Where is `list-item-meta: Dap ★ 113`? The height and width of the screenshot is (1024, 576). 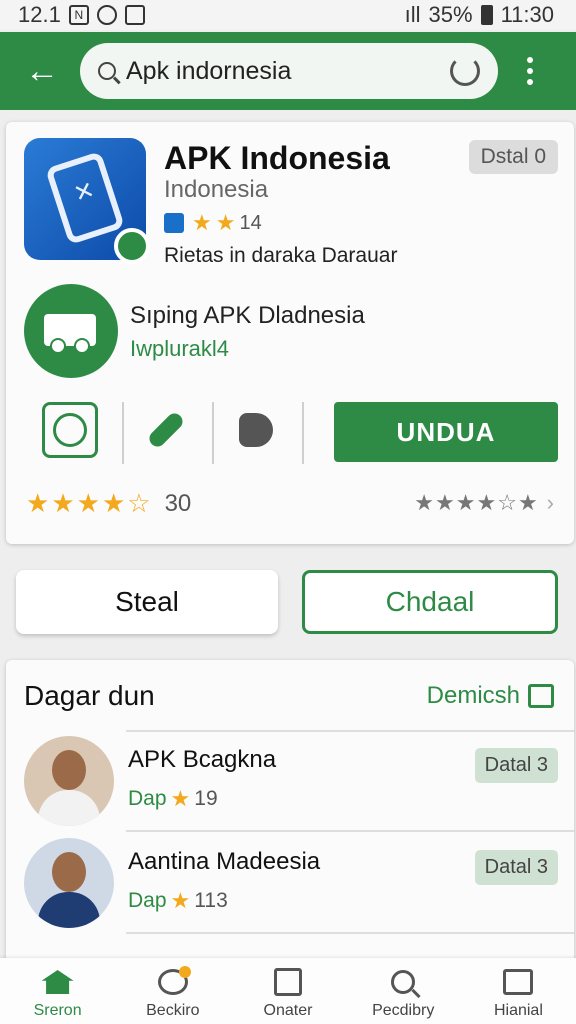
list-item-meta: Dap ★ 113 is located at coordinates (178, 901).